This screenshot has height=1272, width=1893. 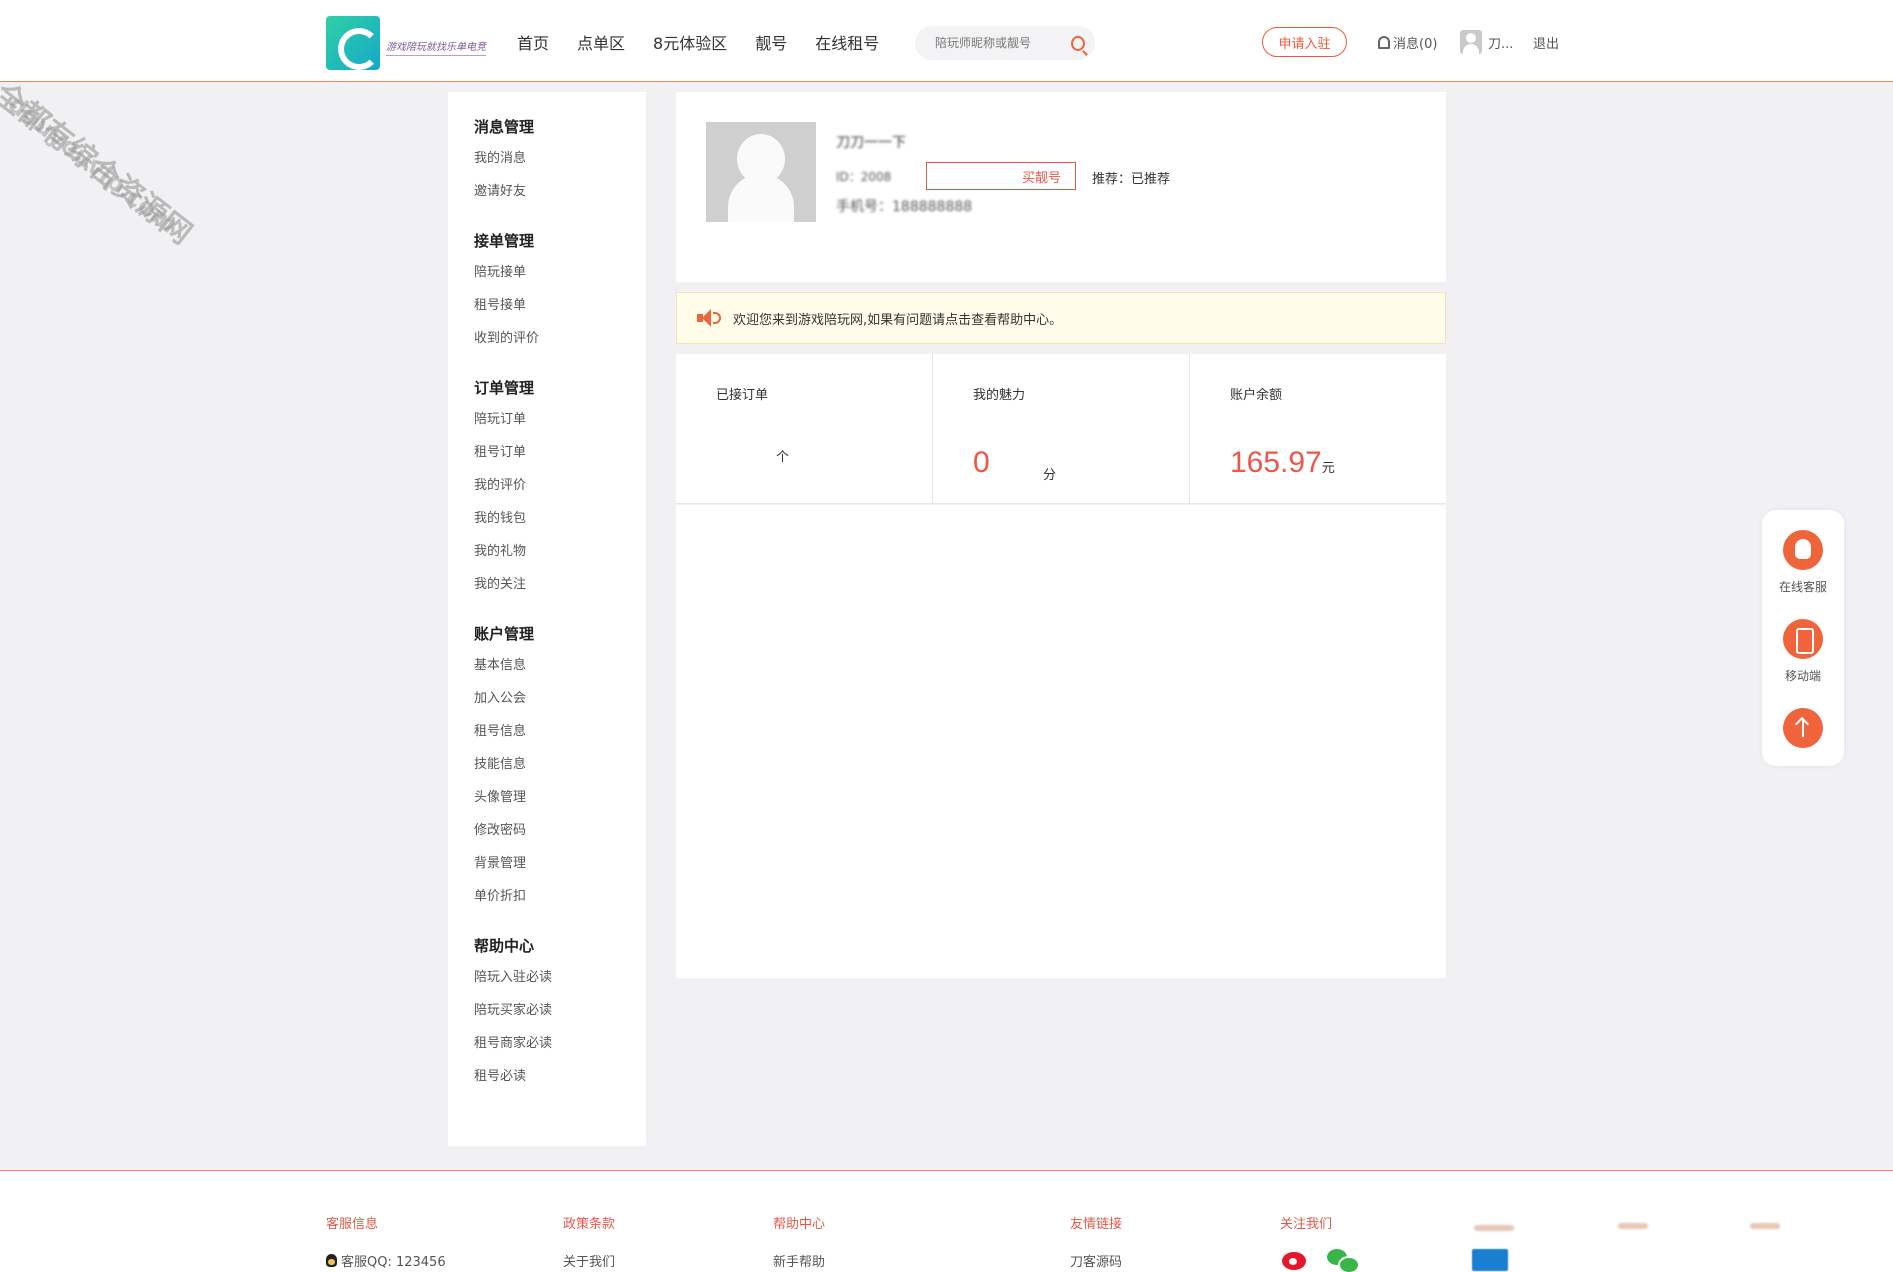 I want to click on arrow-up-icon, so click(x=1803, y=728).